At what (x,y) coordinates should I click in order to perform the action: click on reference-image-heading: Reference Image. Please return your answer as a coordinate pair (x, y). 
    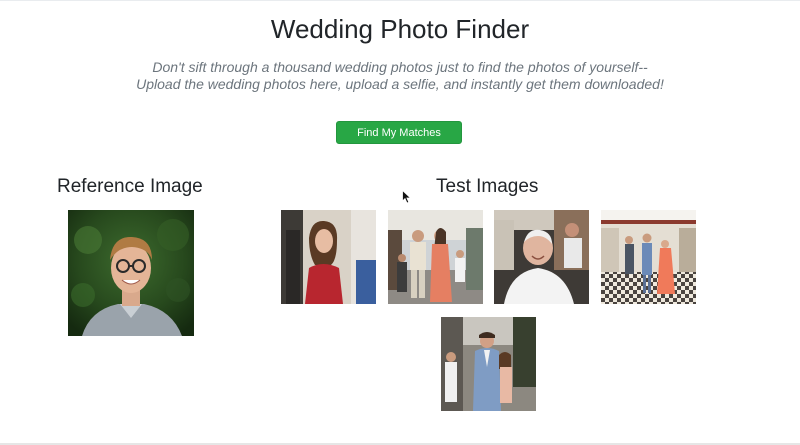
    Looking at the image, I should click on (130, 186).